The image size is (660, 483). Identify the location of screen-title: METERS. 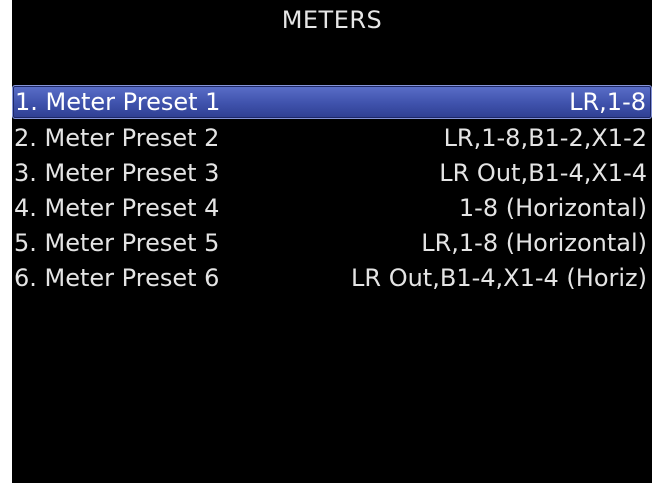
(332, 20).